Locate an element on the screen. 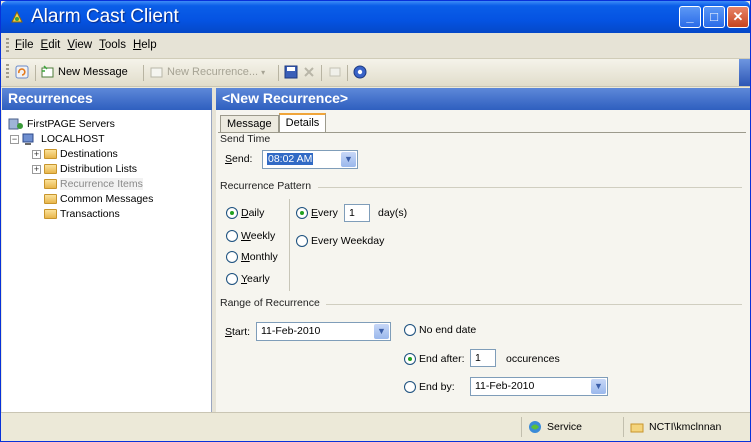 Image resolution: width=751 pixels, height=442 pixels. delete-icon is located at coordinates (309, 72).